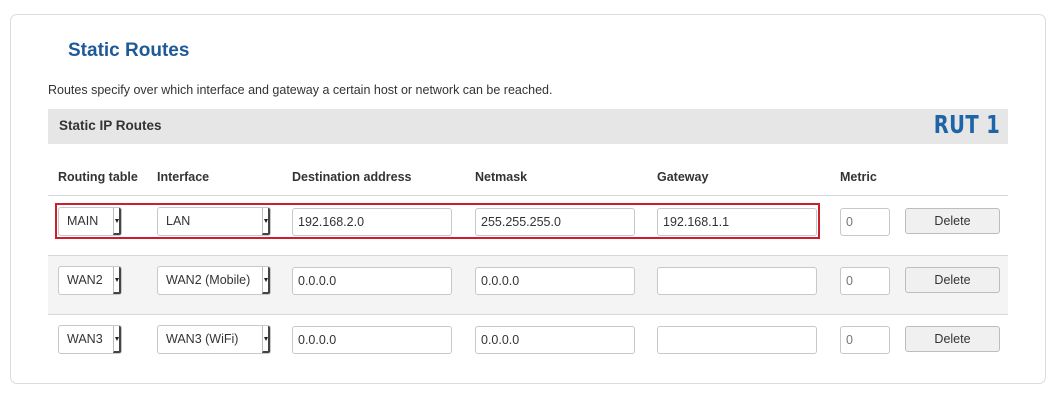 The image size is (1061, 398). What do you see at coordinates (85, 339) in the screenshot?
I see `routing-table-value: WAN3` at bounding box center [85, 339].